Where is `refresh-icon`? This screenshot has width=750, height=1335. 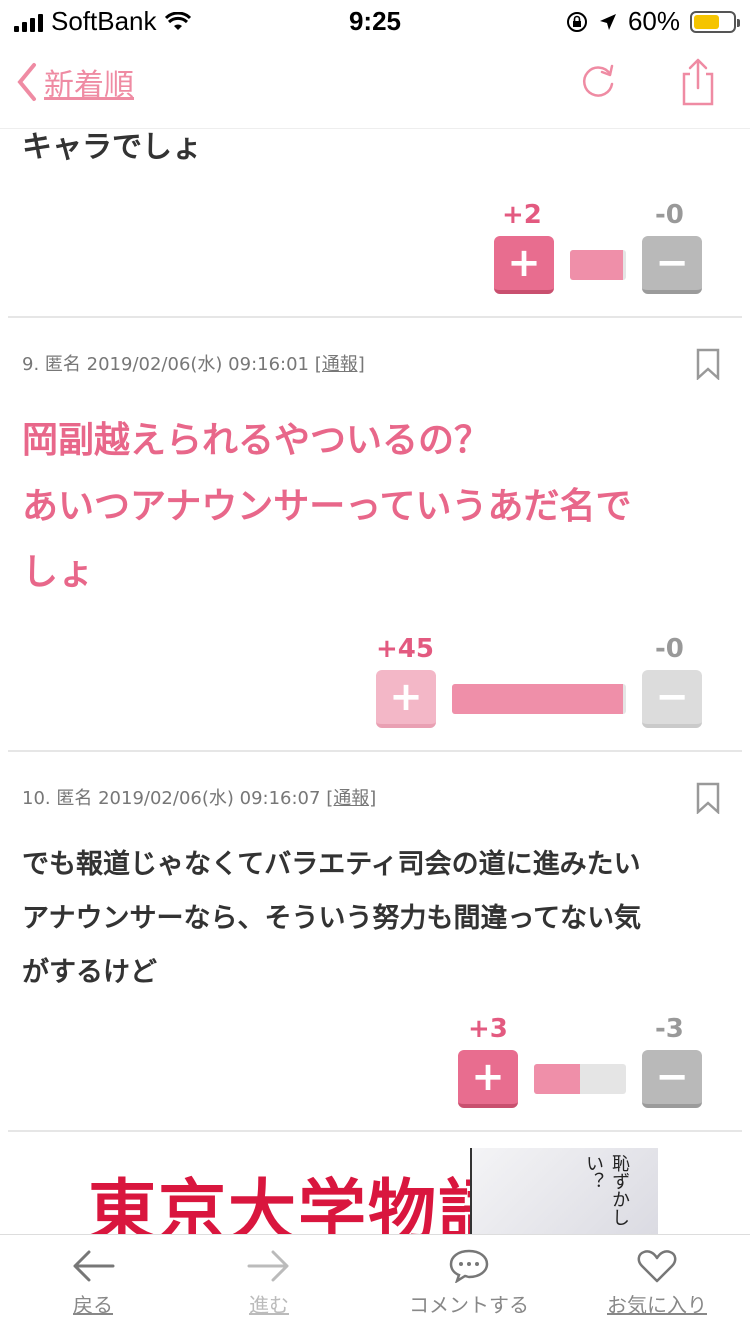 refresh-icon is located at coordinates (598, 82).